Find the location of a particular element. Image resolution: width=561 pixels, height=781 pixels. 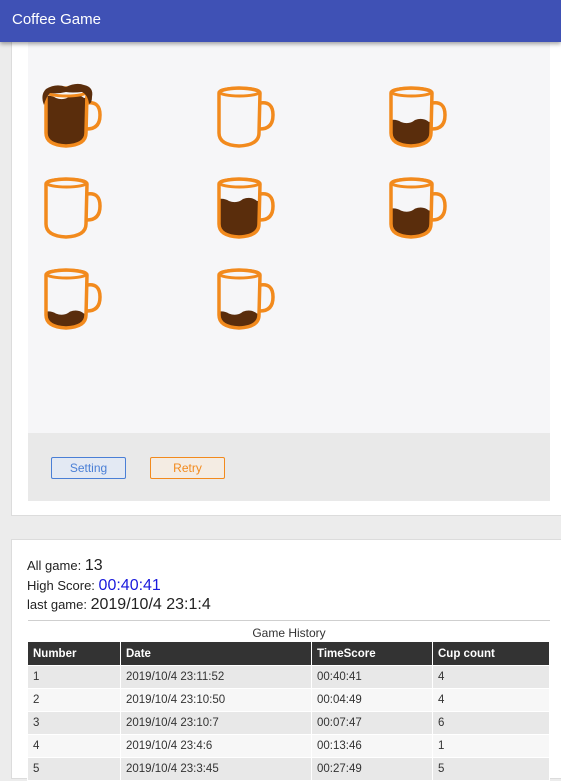

all-game-stat: All game: 13 is located at coordinates (65, 566).